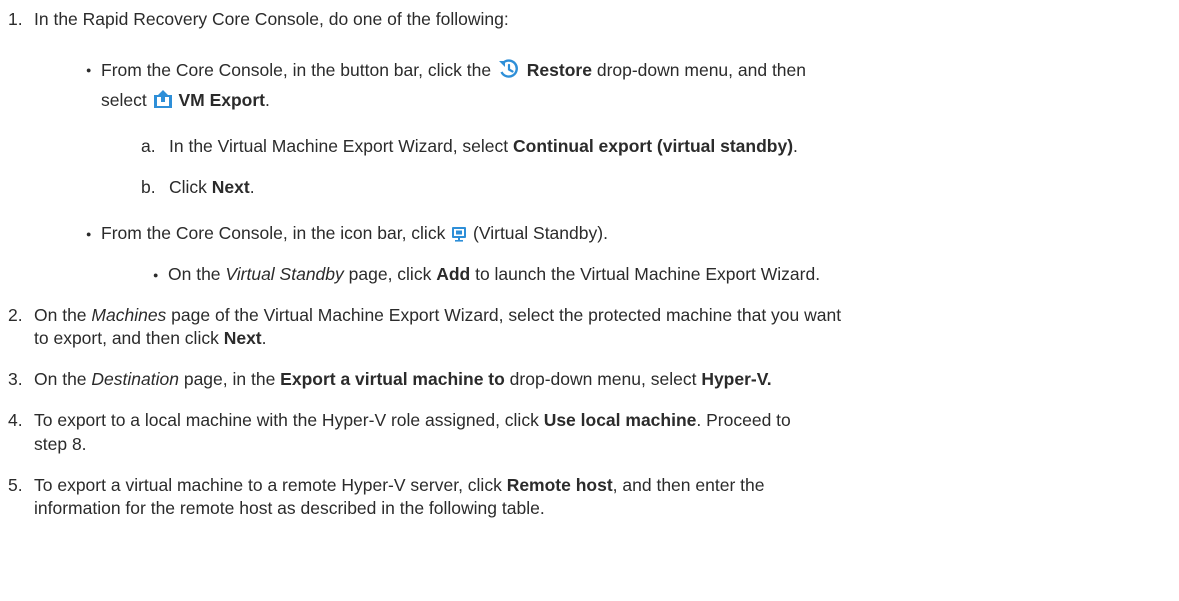 This screenshot has width=1179, height=601. I want to click on bullet-text-line2: select VM Export., so click(185, 101).